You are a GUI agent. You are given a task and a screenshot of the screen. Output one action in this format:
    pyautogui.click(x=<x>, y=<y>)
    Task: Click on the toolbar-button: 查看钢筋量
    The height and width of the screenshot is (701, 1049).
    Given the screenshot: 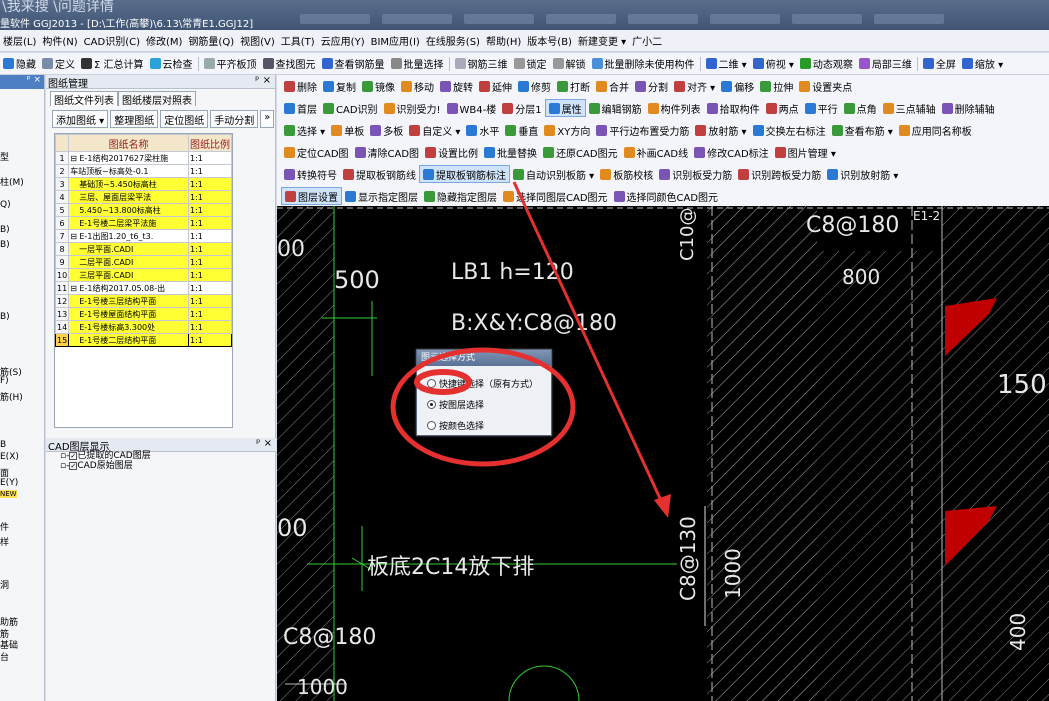 What is the action you would take?
    pyautogui.click(x=353, y=64)
    